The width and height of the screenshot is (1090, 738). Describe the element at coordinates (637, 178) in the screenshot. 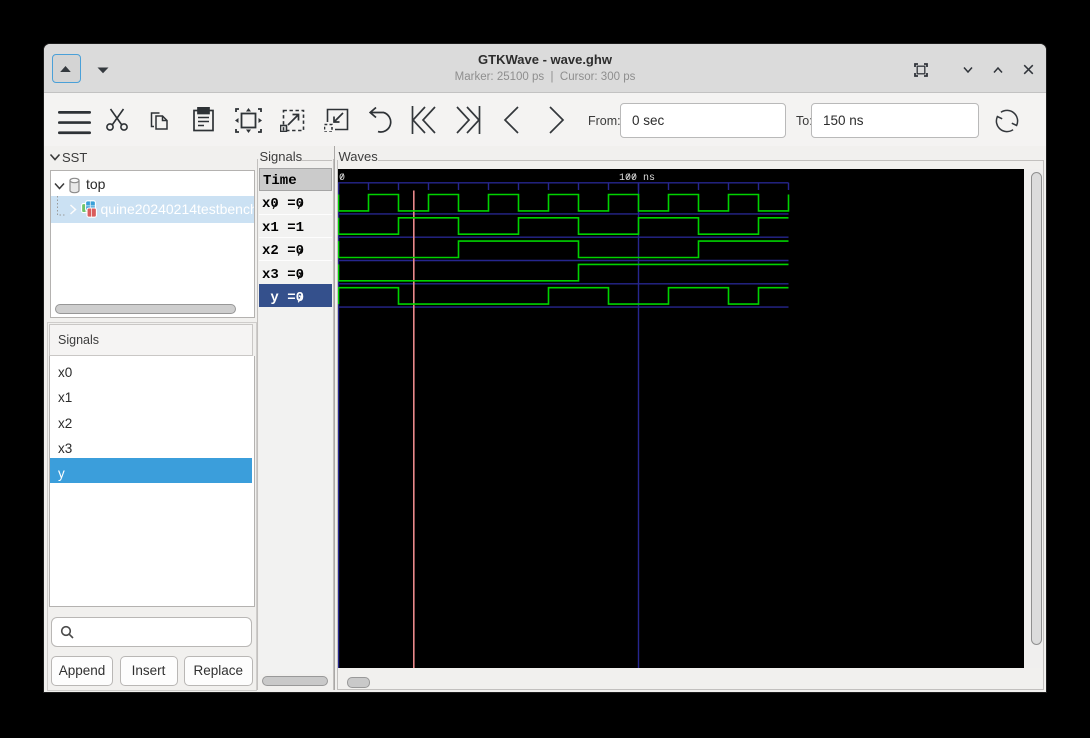

I see `svg-text: 100 ns` at that location.